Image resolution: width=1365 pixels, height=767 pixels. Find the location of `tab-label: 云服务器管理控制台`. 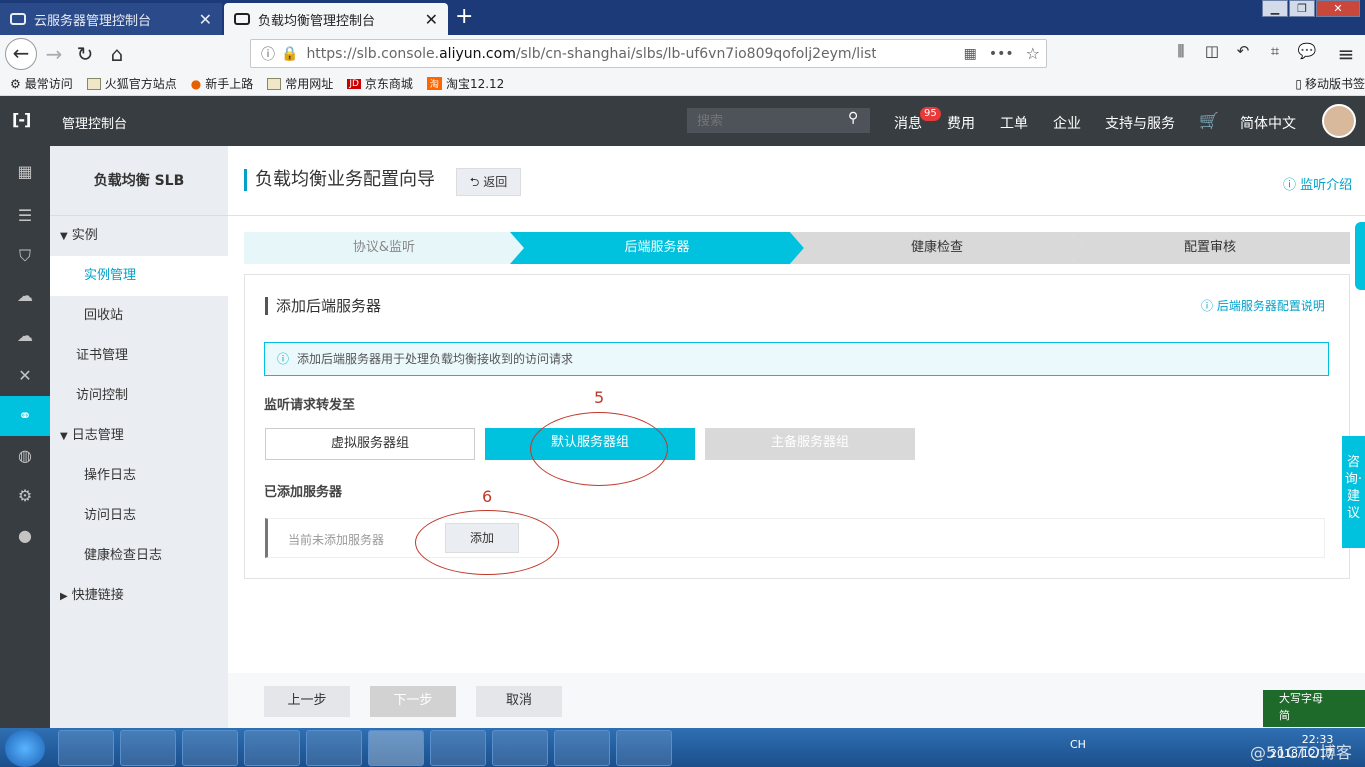

tab-label: 云服务器管理控制台 is located at coordinates (93, 21).